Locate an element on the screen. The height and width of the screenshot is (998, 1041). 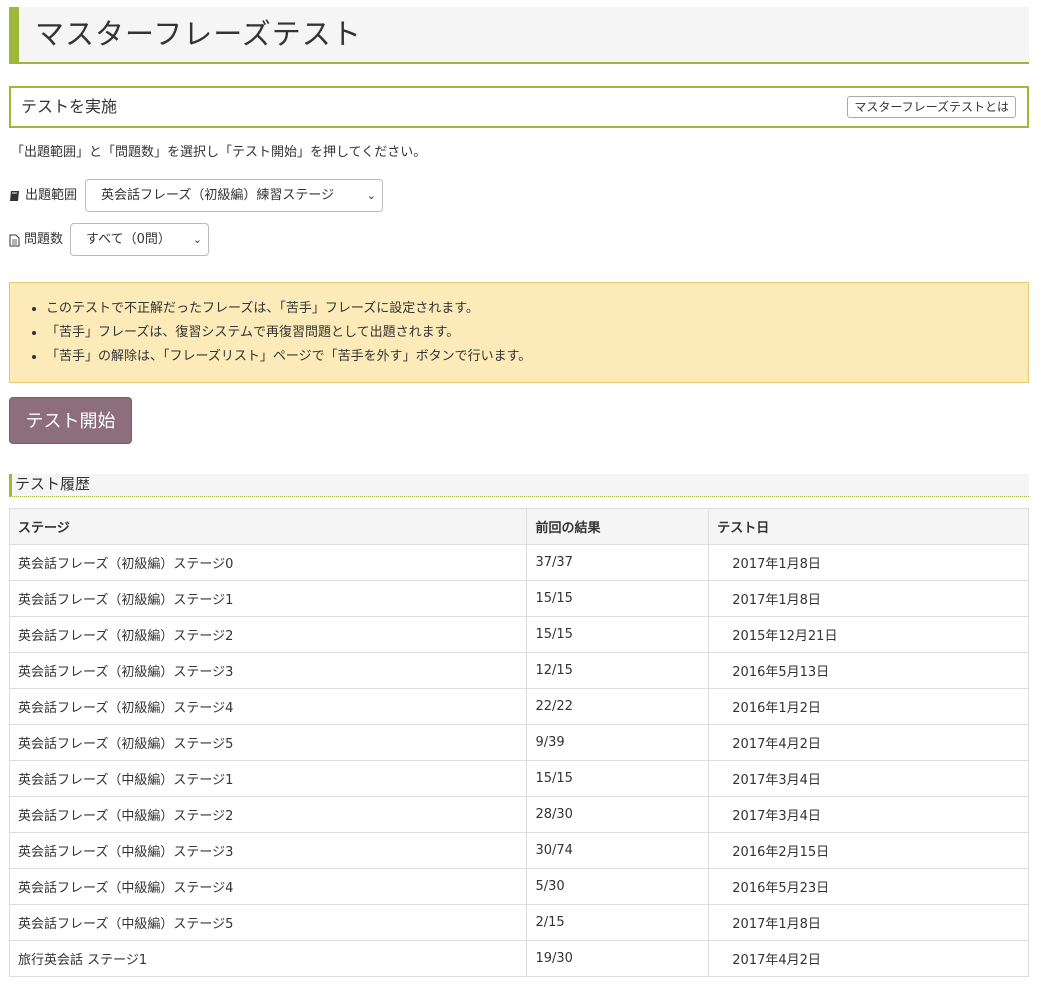
book-icon is located at coordinates (14, 196).